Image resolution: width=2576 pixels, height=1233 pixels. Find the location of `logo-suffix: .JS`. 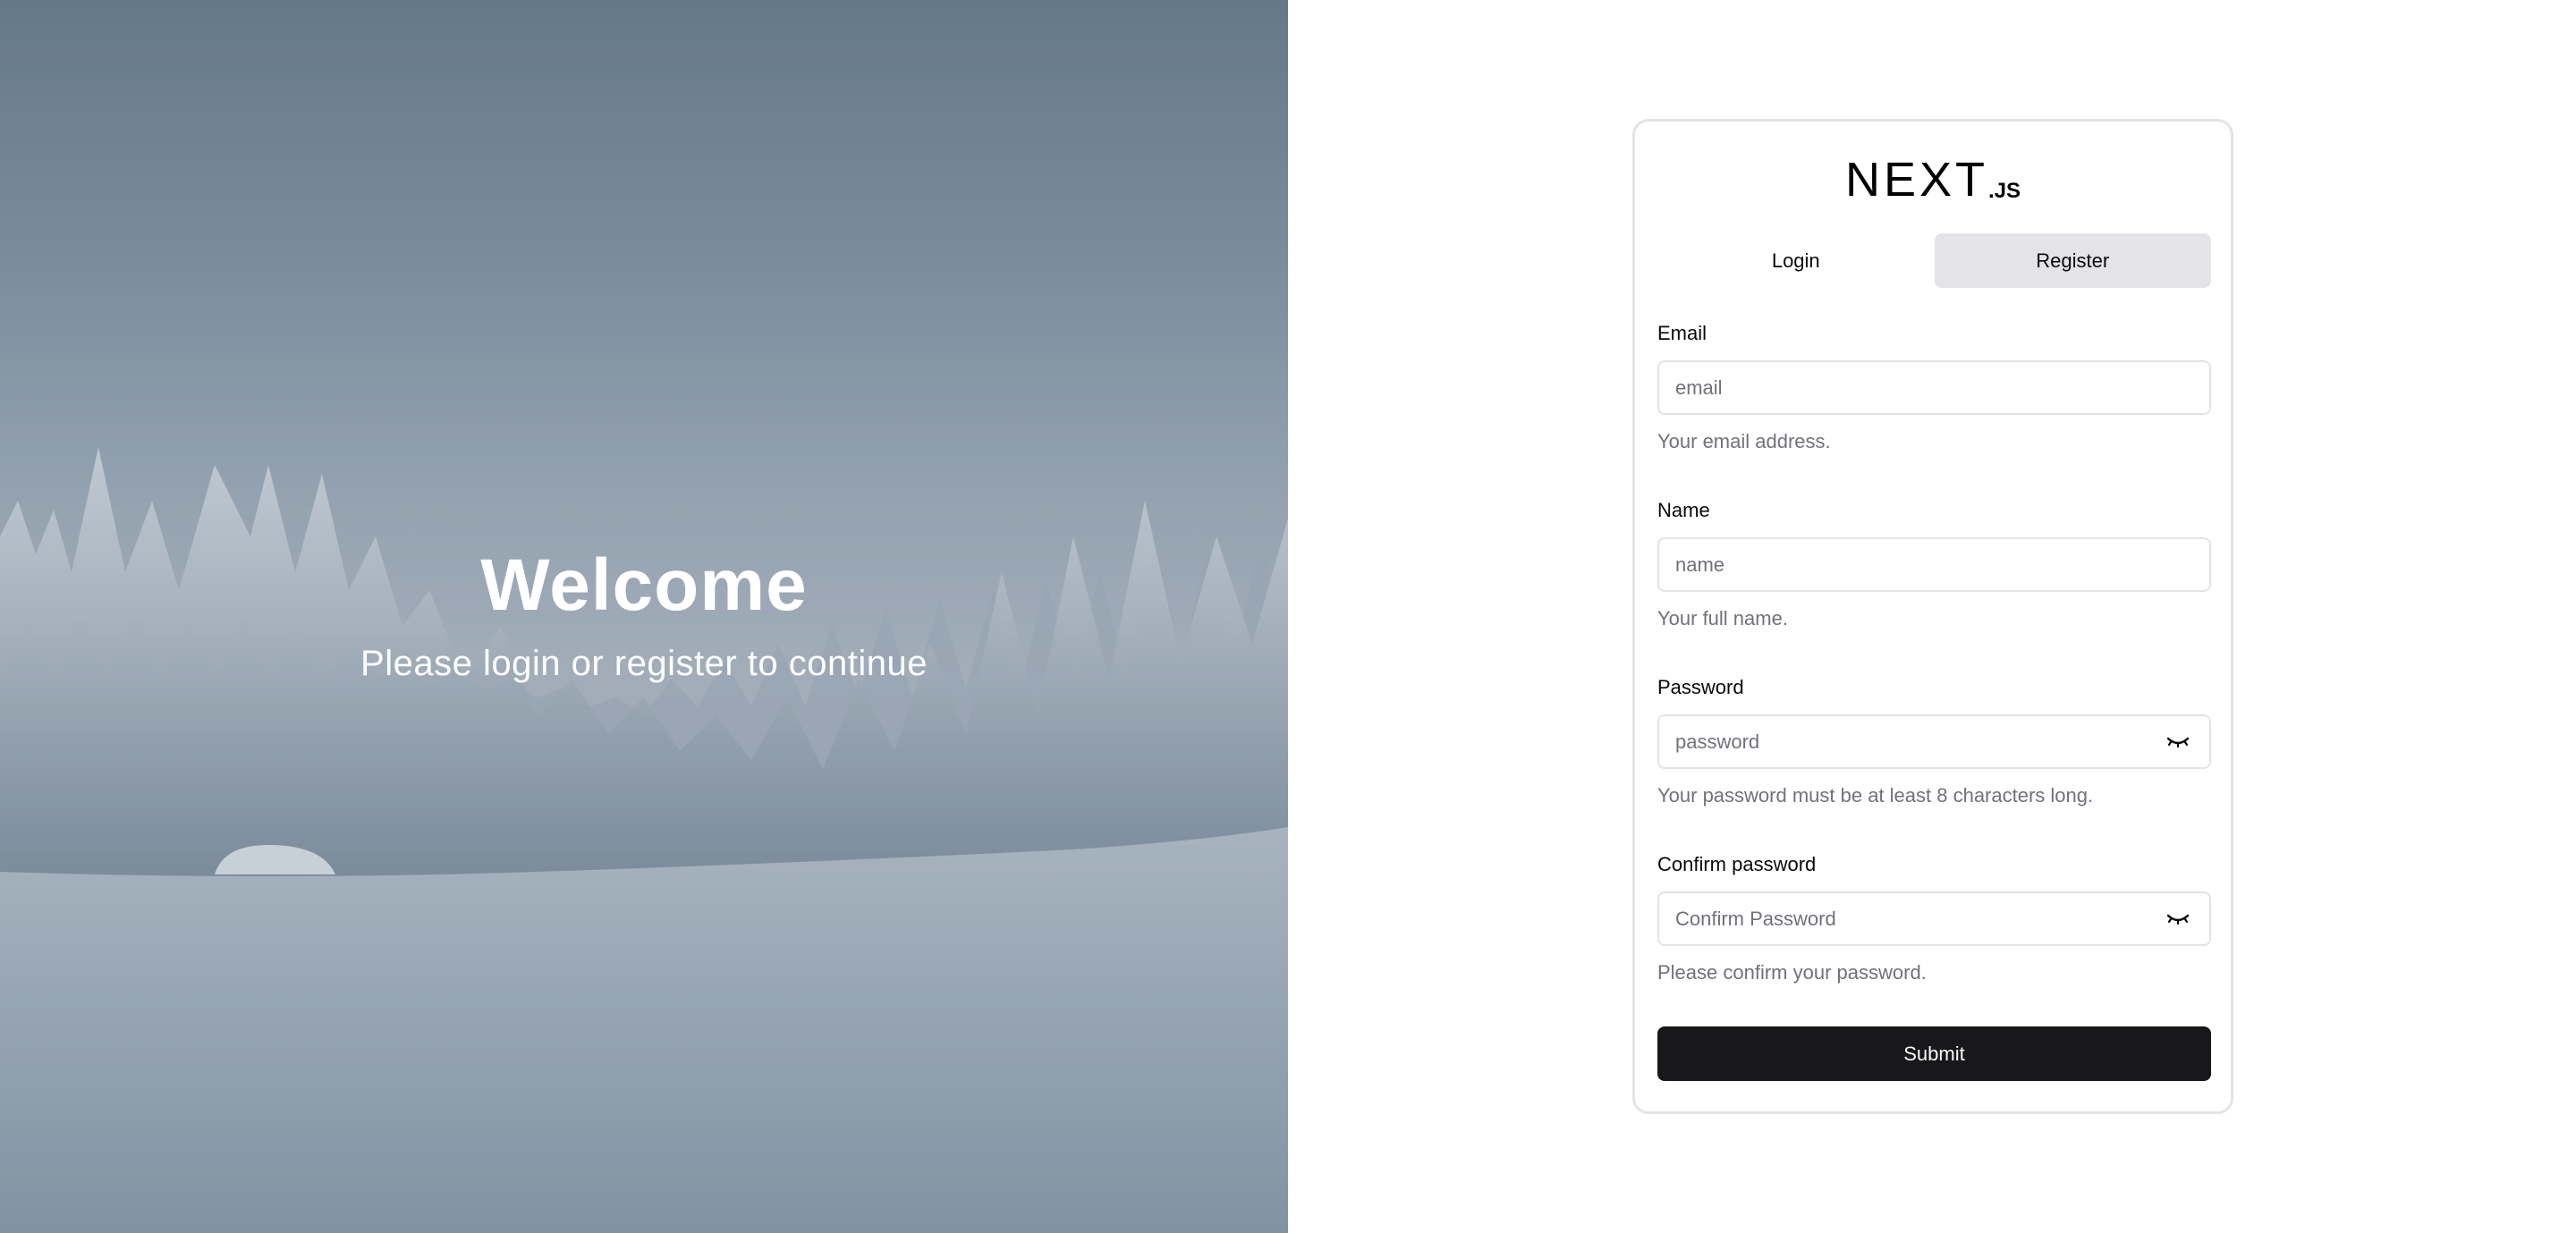

logo-suffix: .JS is located at coordinates (2004, 191).